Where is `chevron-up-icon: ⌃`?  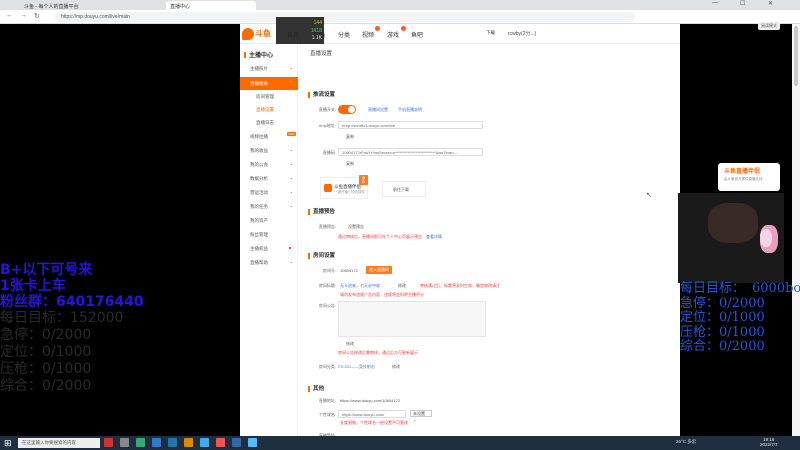 chevron-up-icon: ⌃ is located at coordinates (291, 82).